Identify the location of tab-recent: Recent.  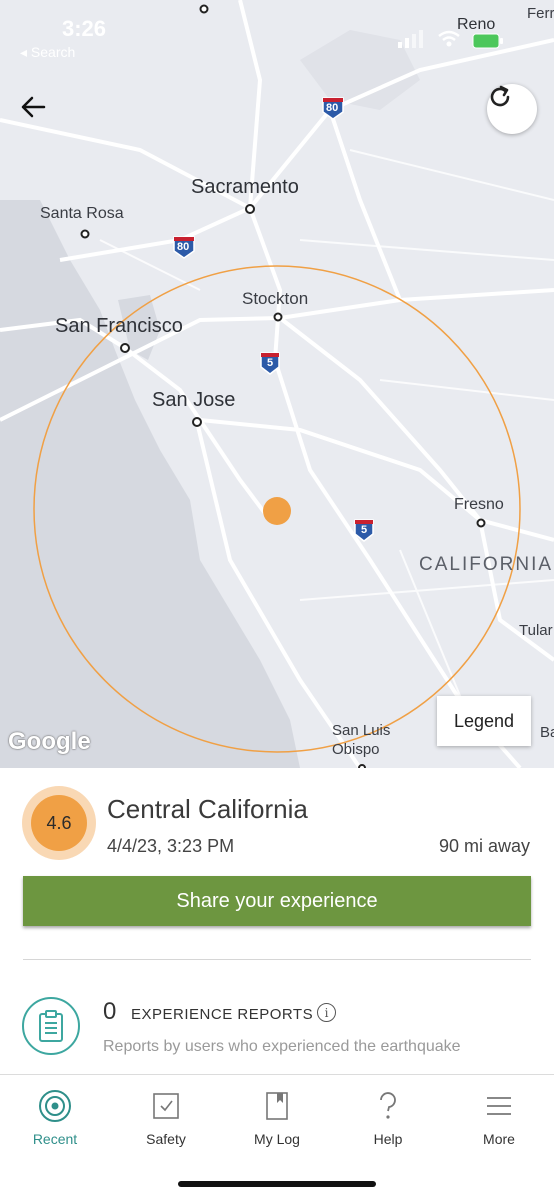
(55, 1118).